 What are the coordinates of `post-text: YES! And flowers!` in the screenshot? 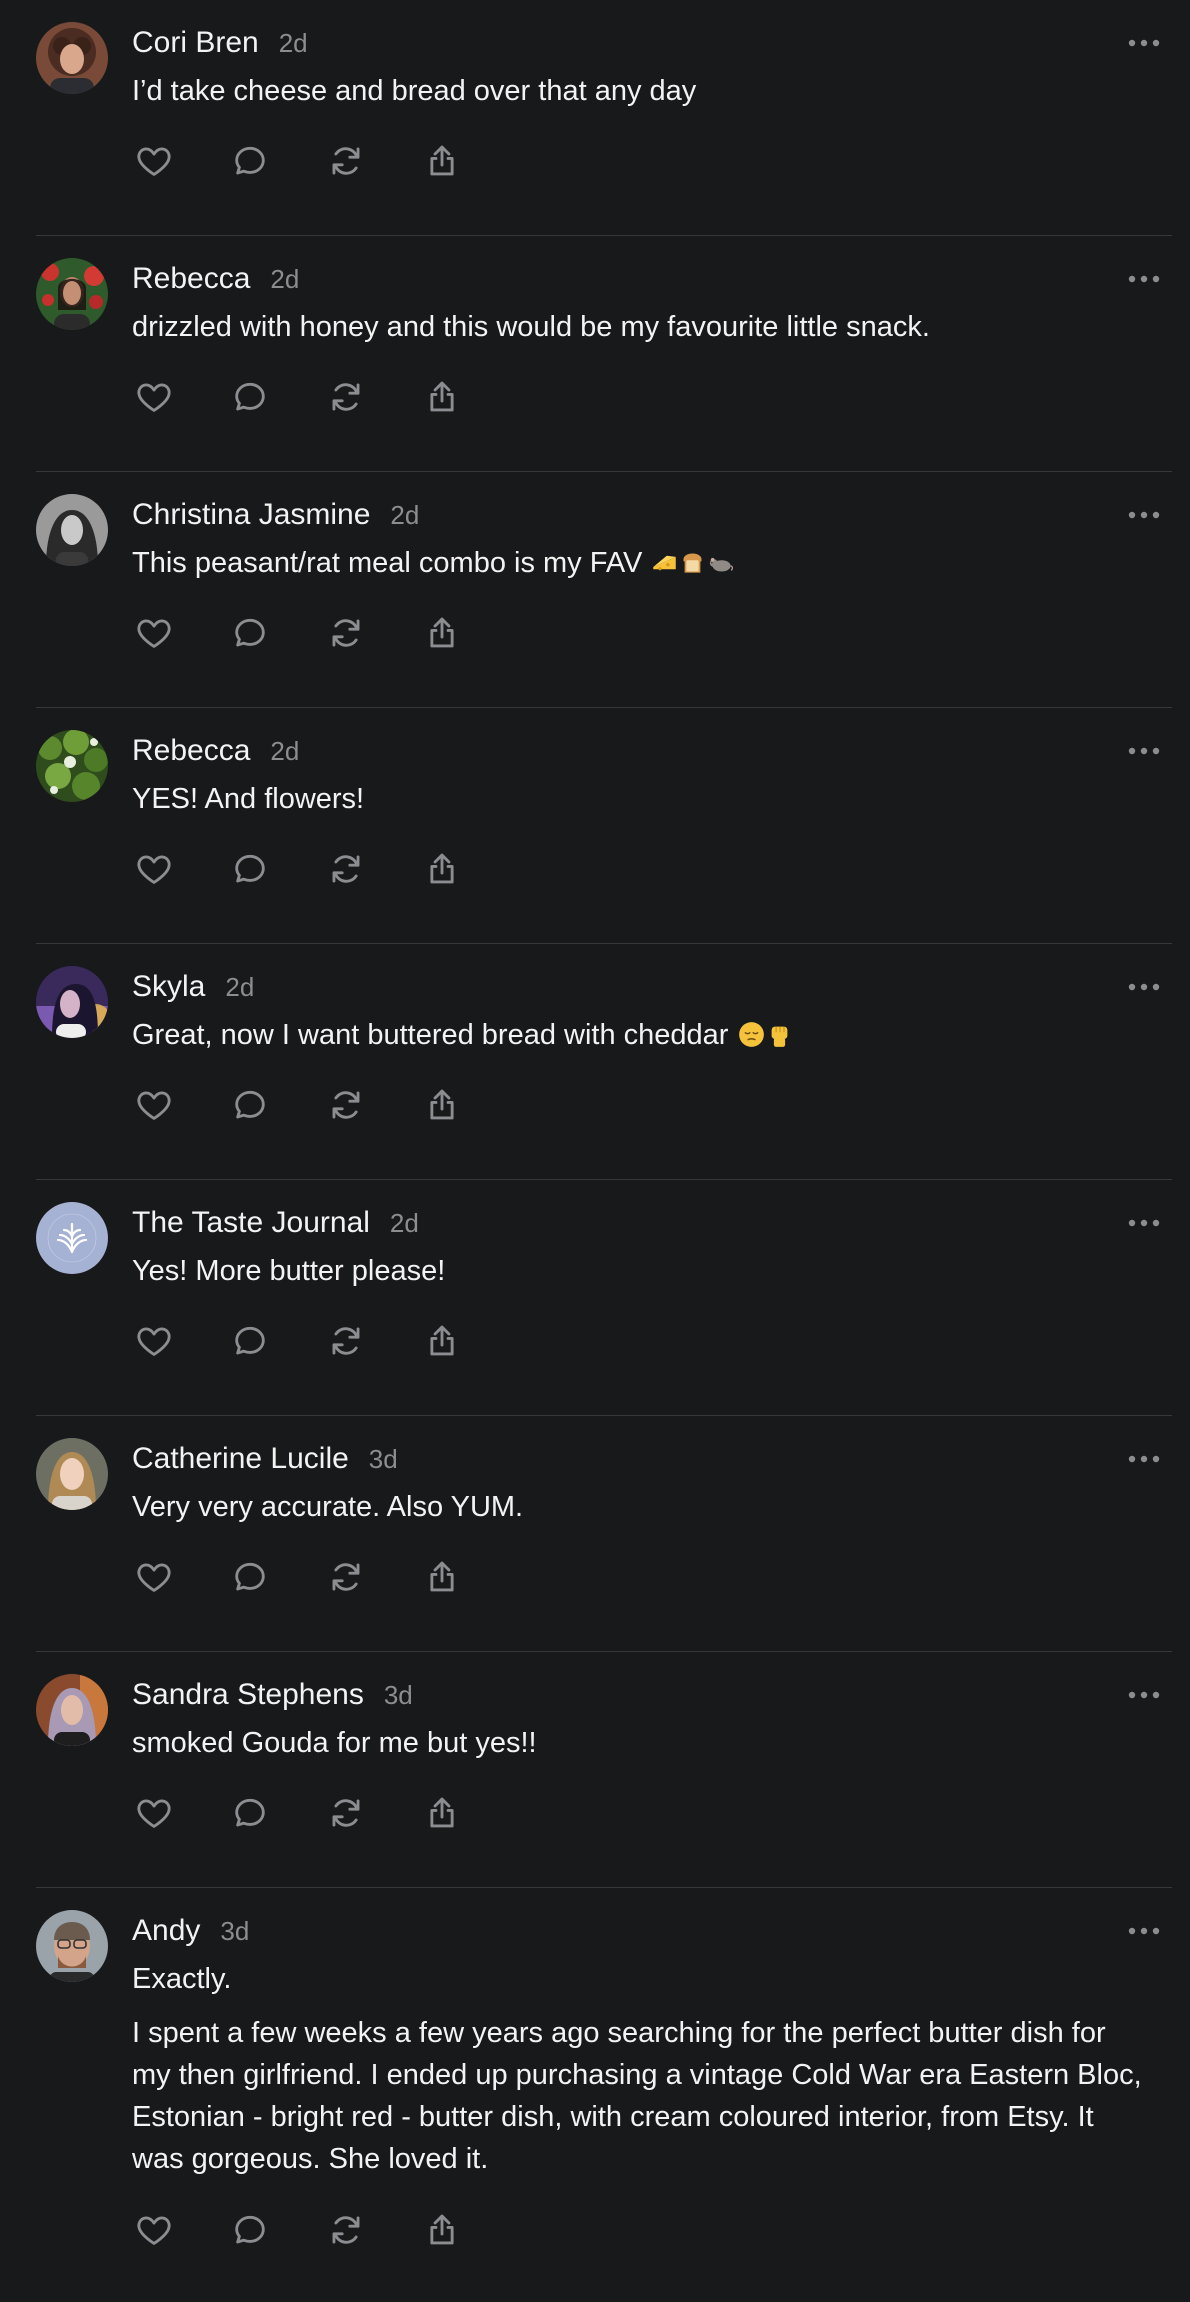 It's located at (637, 799).